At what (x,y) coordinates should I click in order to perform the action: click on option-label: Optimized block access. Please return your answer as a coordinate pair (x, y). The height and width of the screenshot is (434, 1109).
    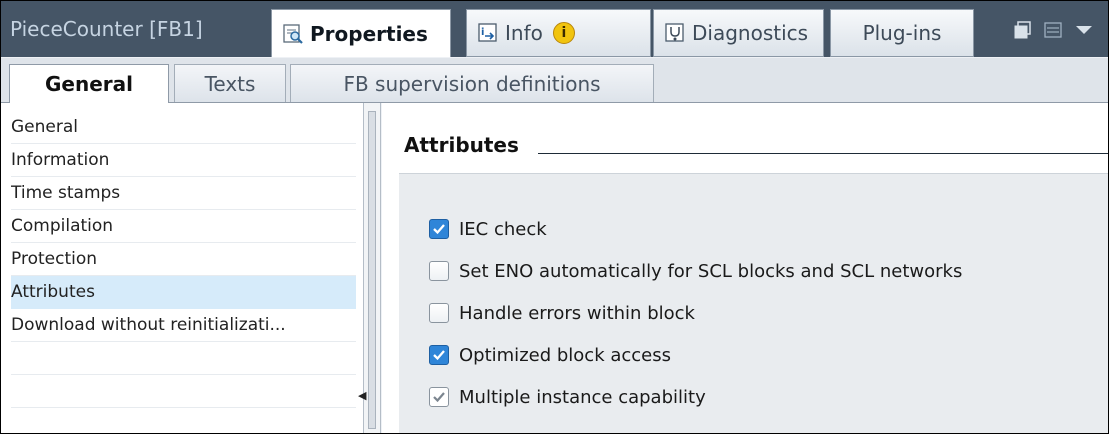
    Looking at the image, I should click on (565, 355).